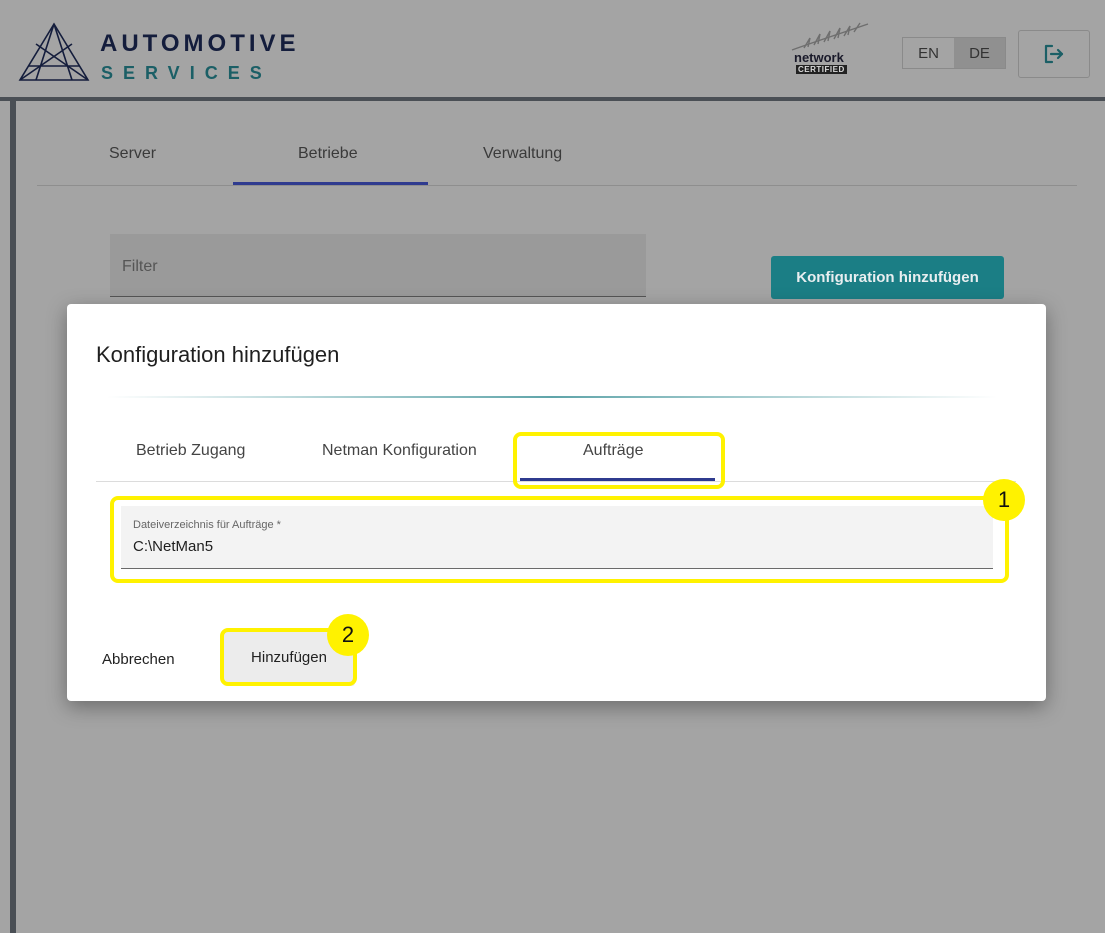 The width and height of the screenshot is (1105, 933). I want to click on badge-certified-text: CERTIFIED, so click(821, 69).